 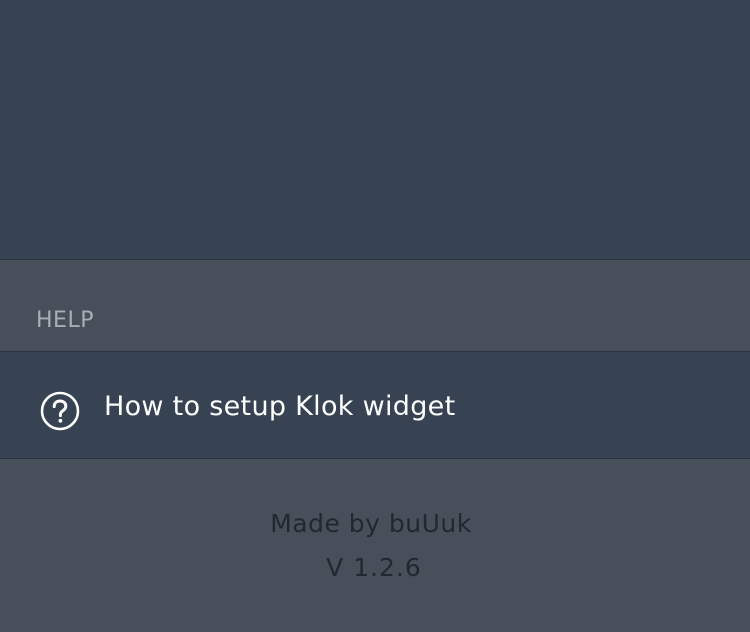 I want to click on help-item-label: How to setup Klok widget, so click(x=280, y=406).